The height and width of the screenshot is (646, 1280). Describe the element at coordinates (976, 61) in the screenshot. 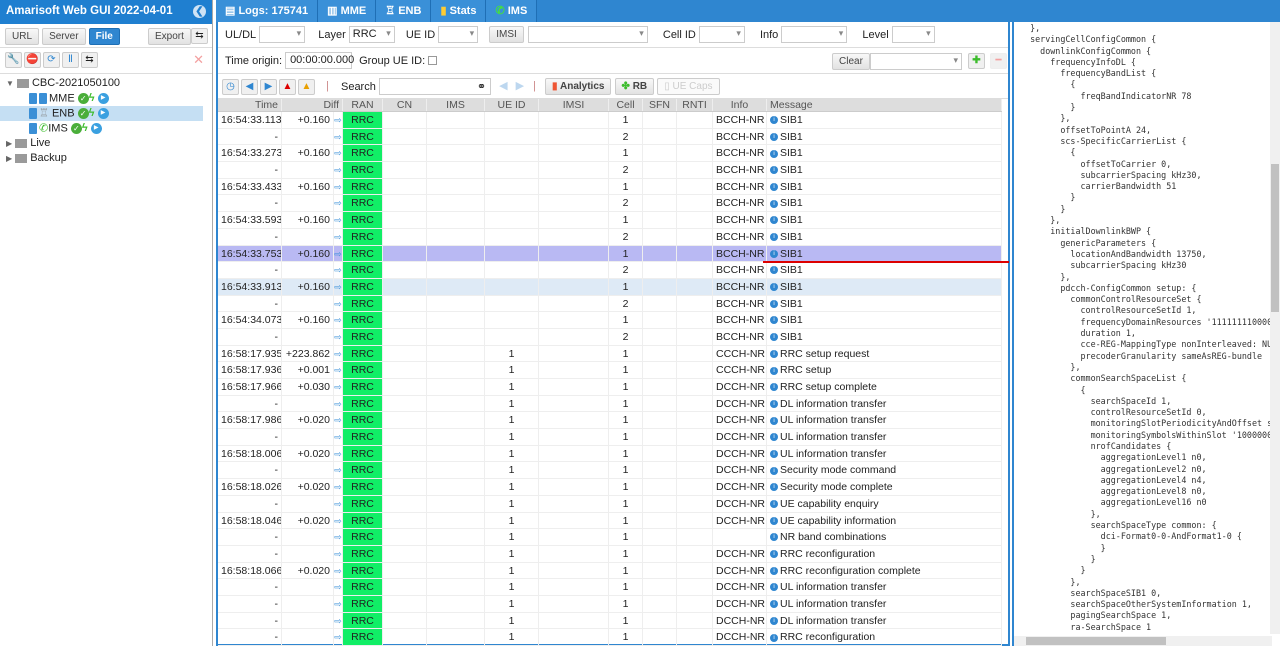

I see `add-icon: ✚` at that location.